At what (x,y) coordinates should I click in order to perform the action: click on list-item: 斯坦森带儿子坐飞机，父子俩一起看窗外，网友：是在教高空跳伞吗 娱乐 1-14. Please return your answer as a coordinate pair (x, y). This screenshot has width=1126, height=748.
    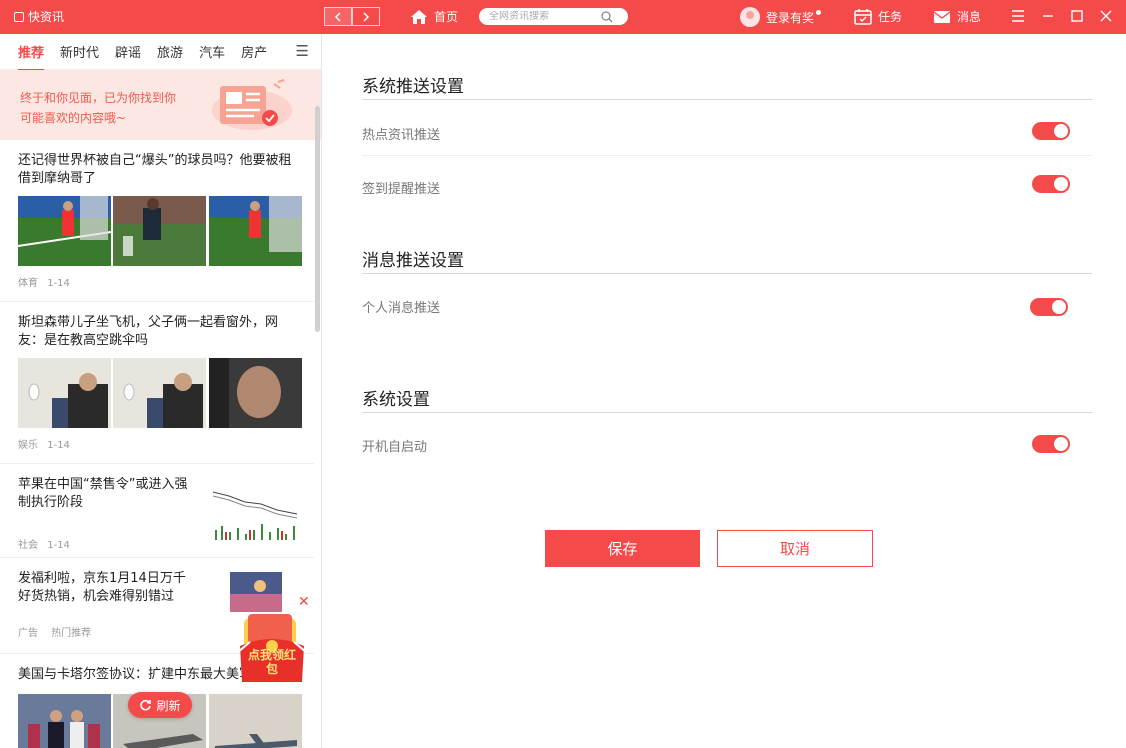
    Looking at the image, I should click on (157, 383).